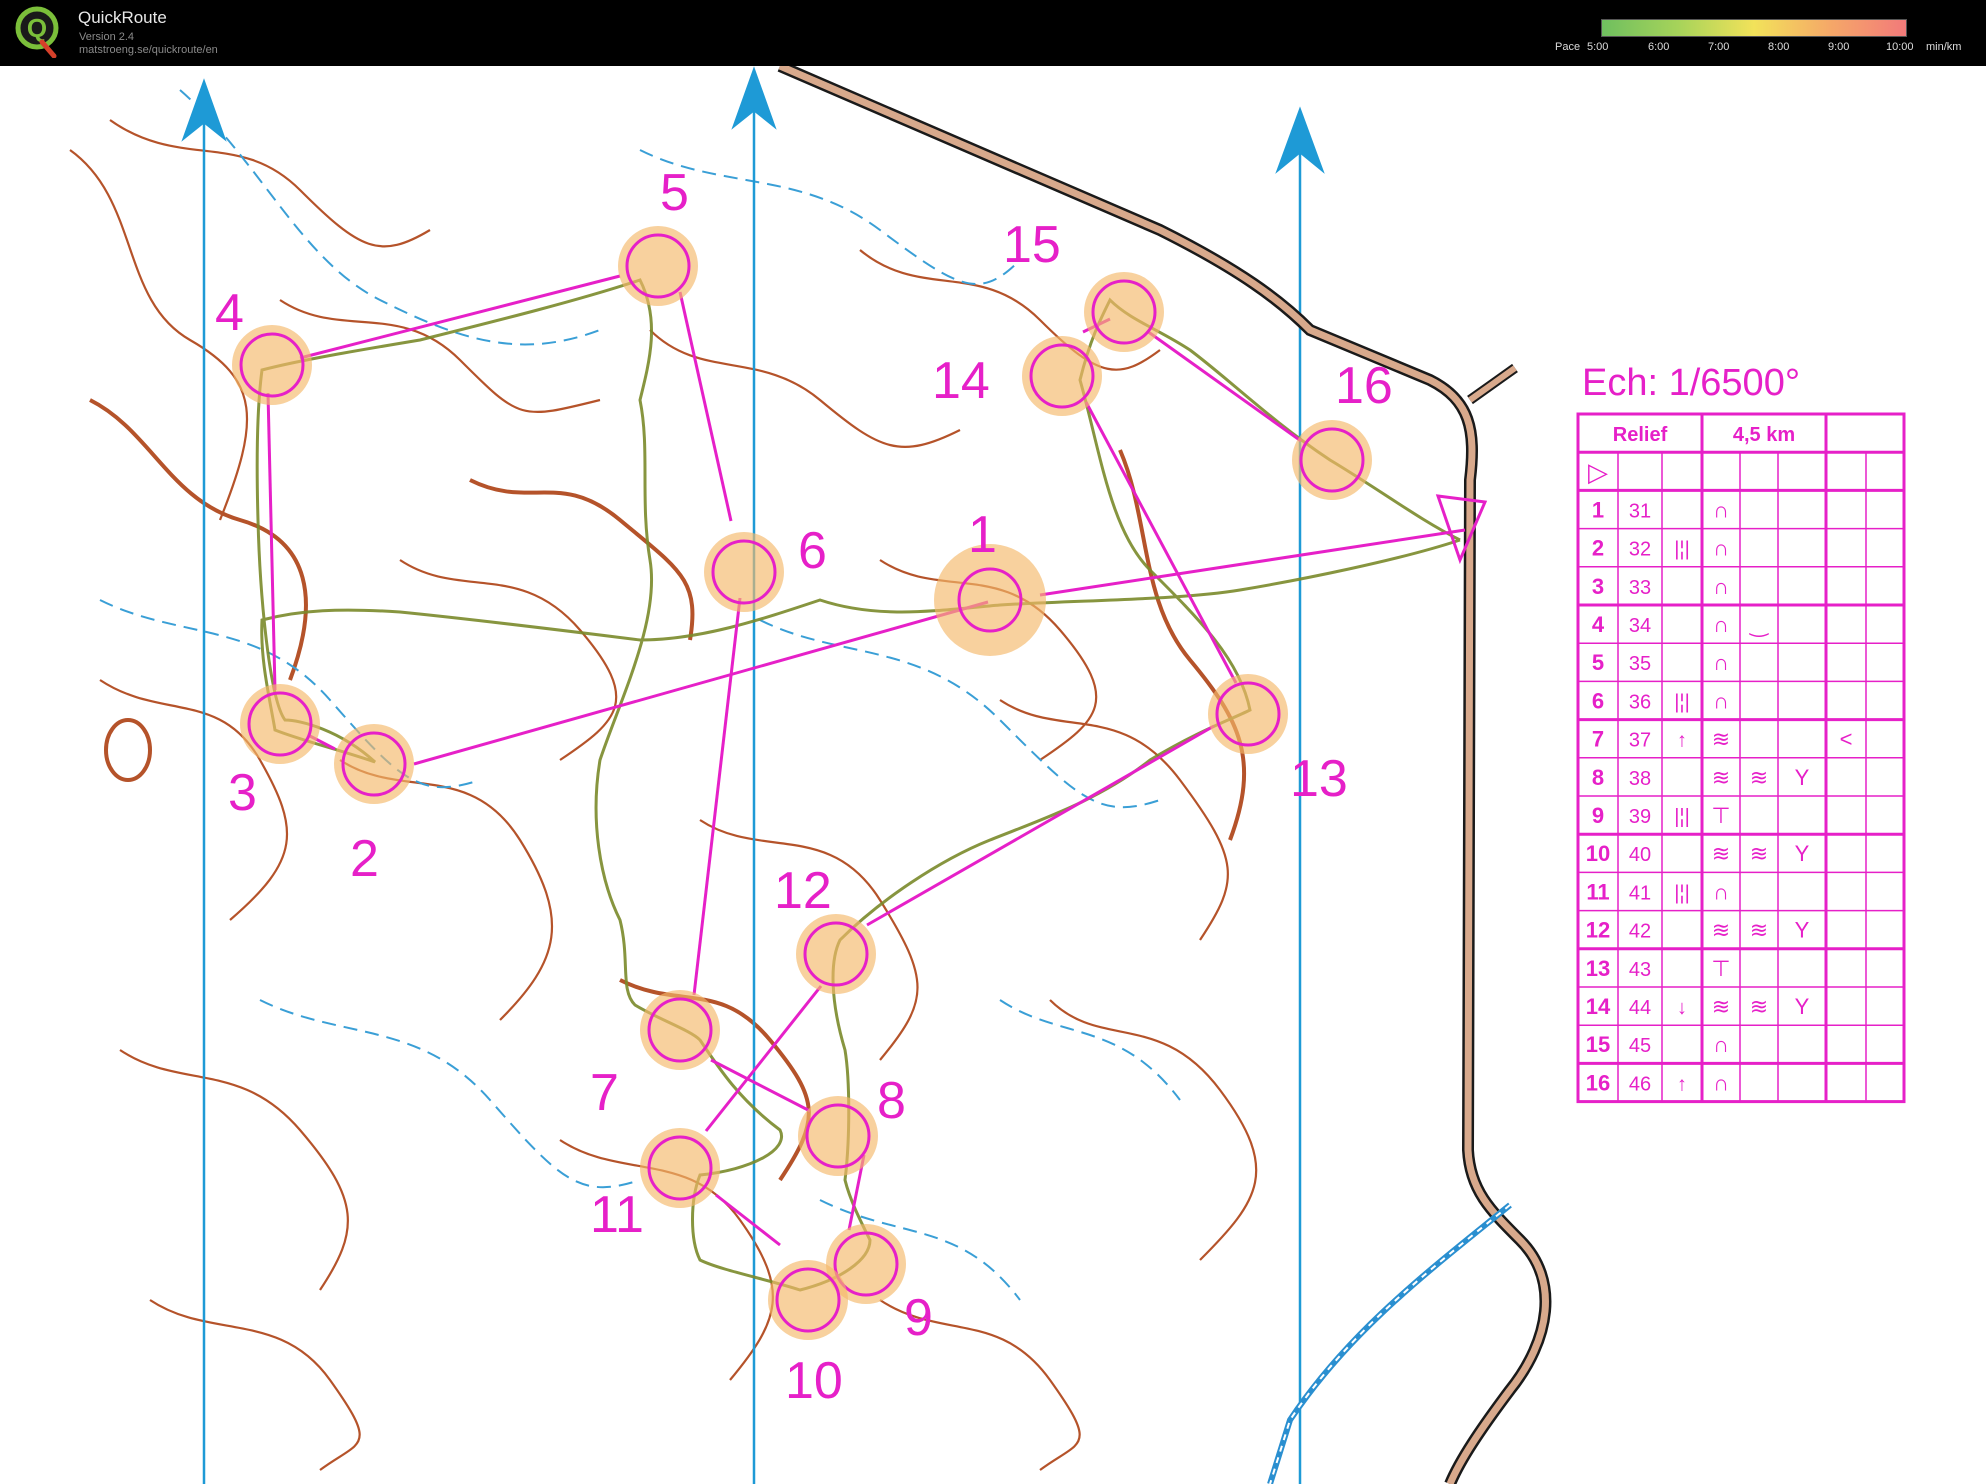 The height and width of the screenshot is (1484, 1986). What do you see at coordinates (1719, 47) in the screenshot?
I see `pace-tick-7: 7:00` at bounding box center [1719, 47].